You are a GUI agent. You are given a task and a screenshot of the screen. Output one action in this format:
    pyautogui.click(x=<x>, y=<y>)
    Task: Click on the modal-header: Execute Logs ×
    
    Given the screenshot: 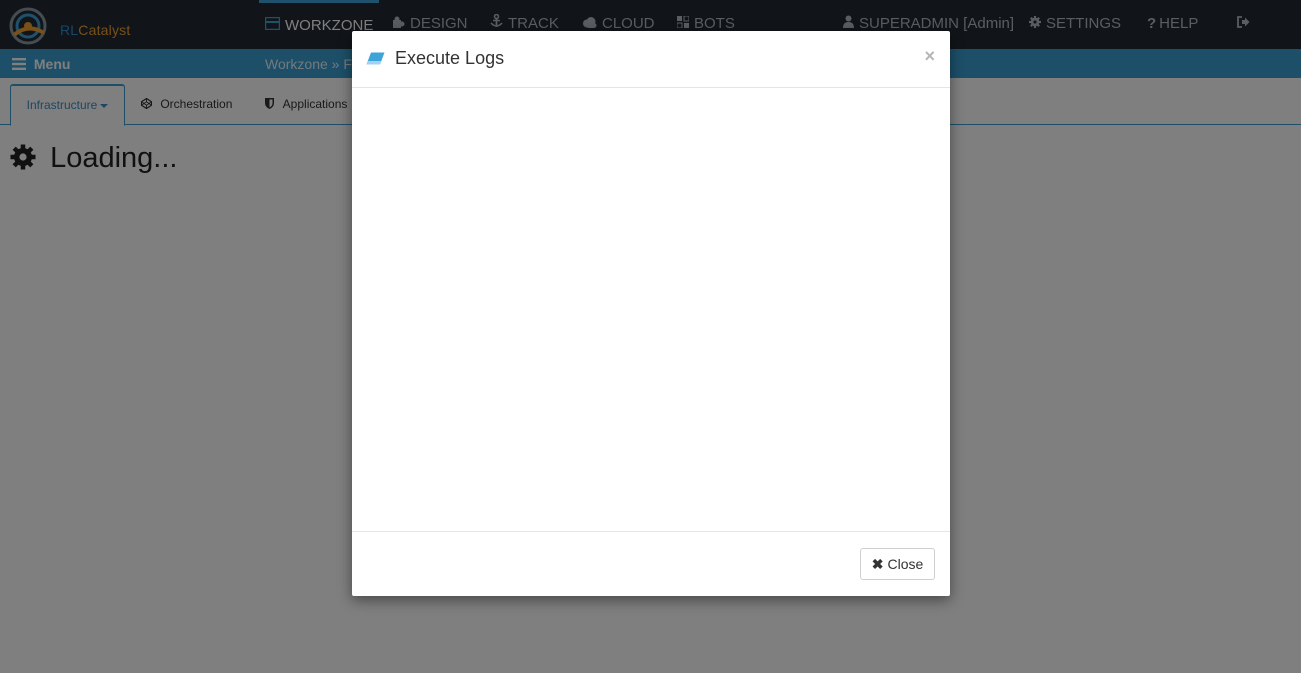 What is the action you would take?
    pyautogui.click(x=651, y=59)
    